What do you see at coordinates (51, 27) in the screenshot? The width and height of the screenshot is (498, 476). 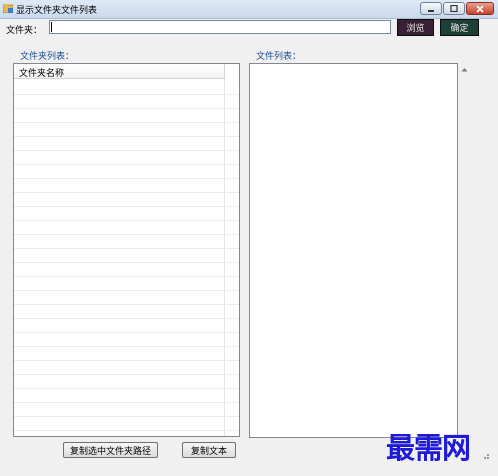 I see `text-caret` at bounding box center [51, 27].